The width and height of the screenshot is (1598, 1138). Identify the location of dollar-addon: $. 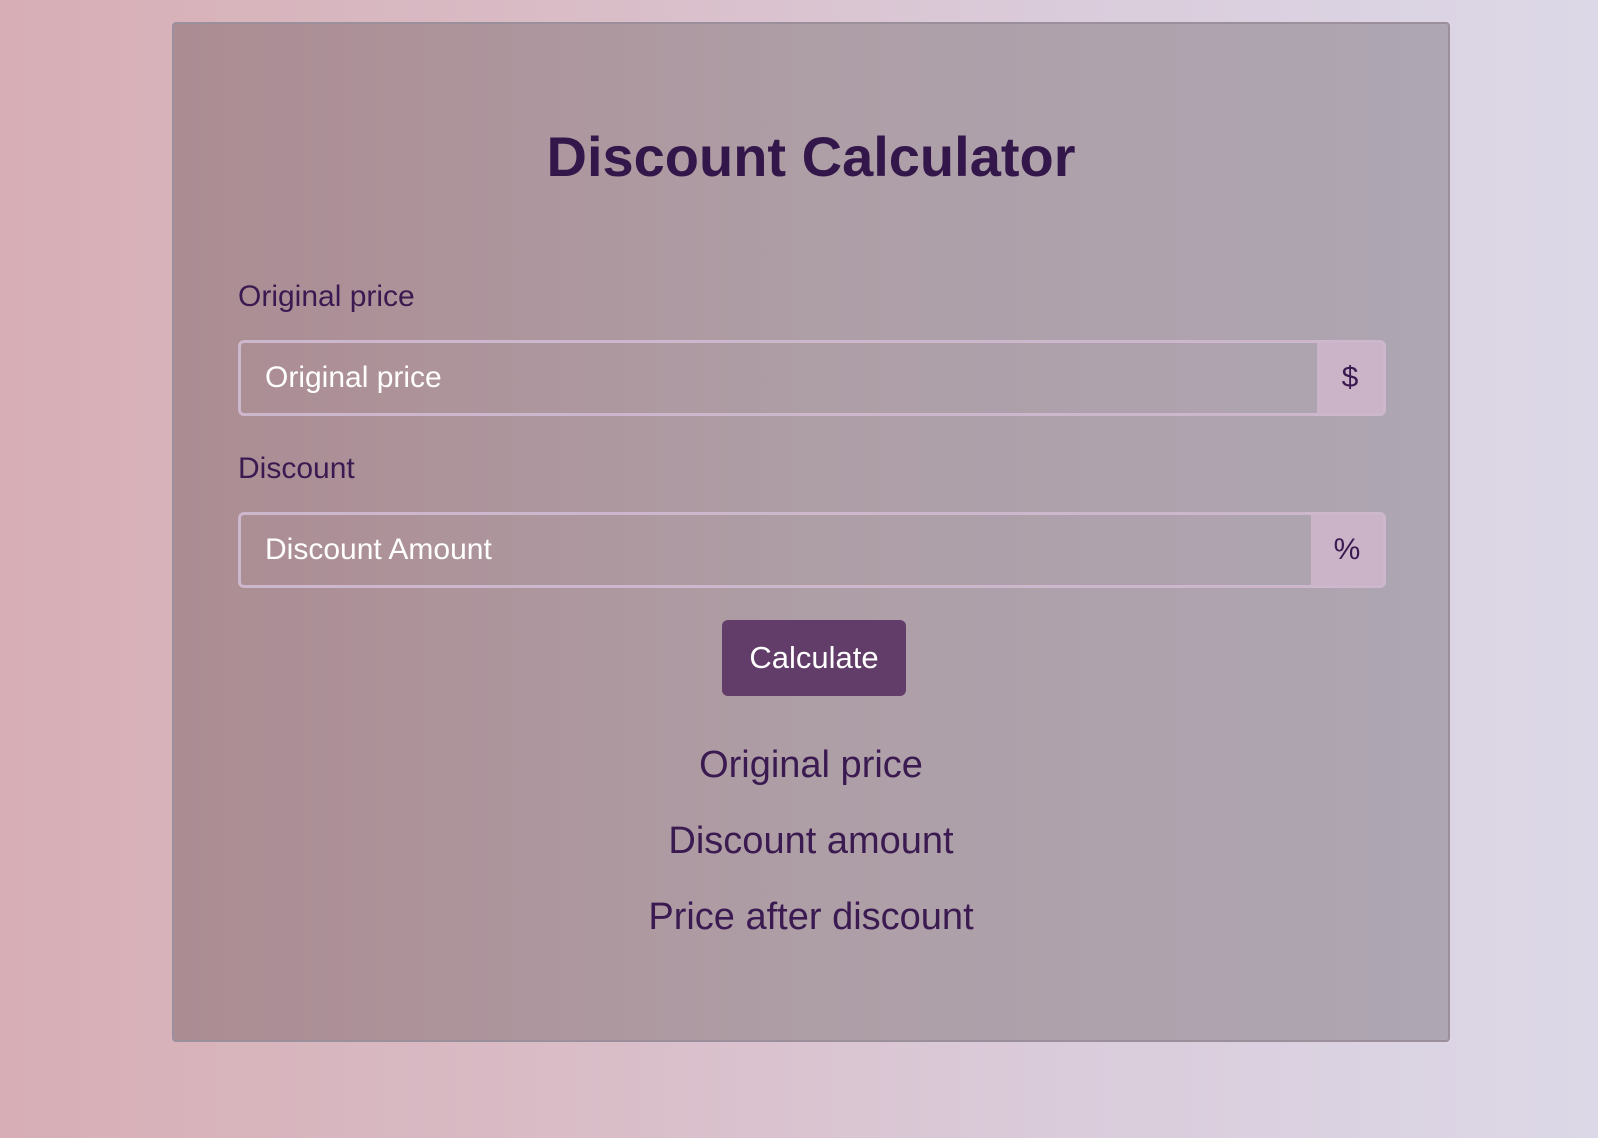
(1350, 378).